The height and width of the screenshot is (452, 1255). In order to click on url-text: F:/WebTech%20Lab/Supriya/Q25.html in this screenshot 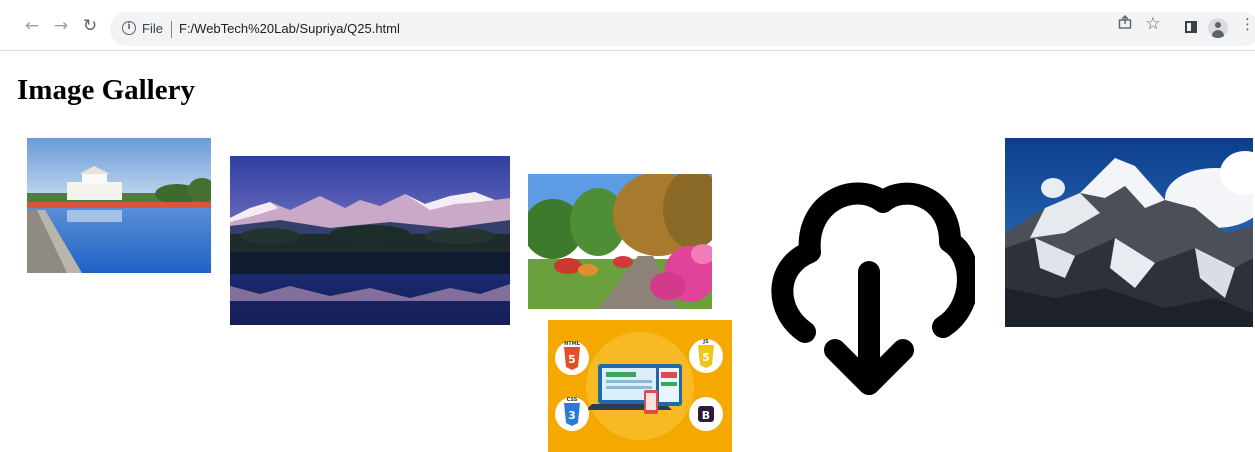, I will do `click(289, 28)`.